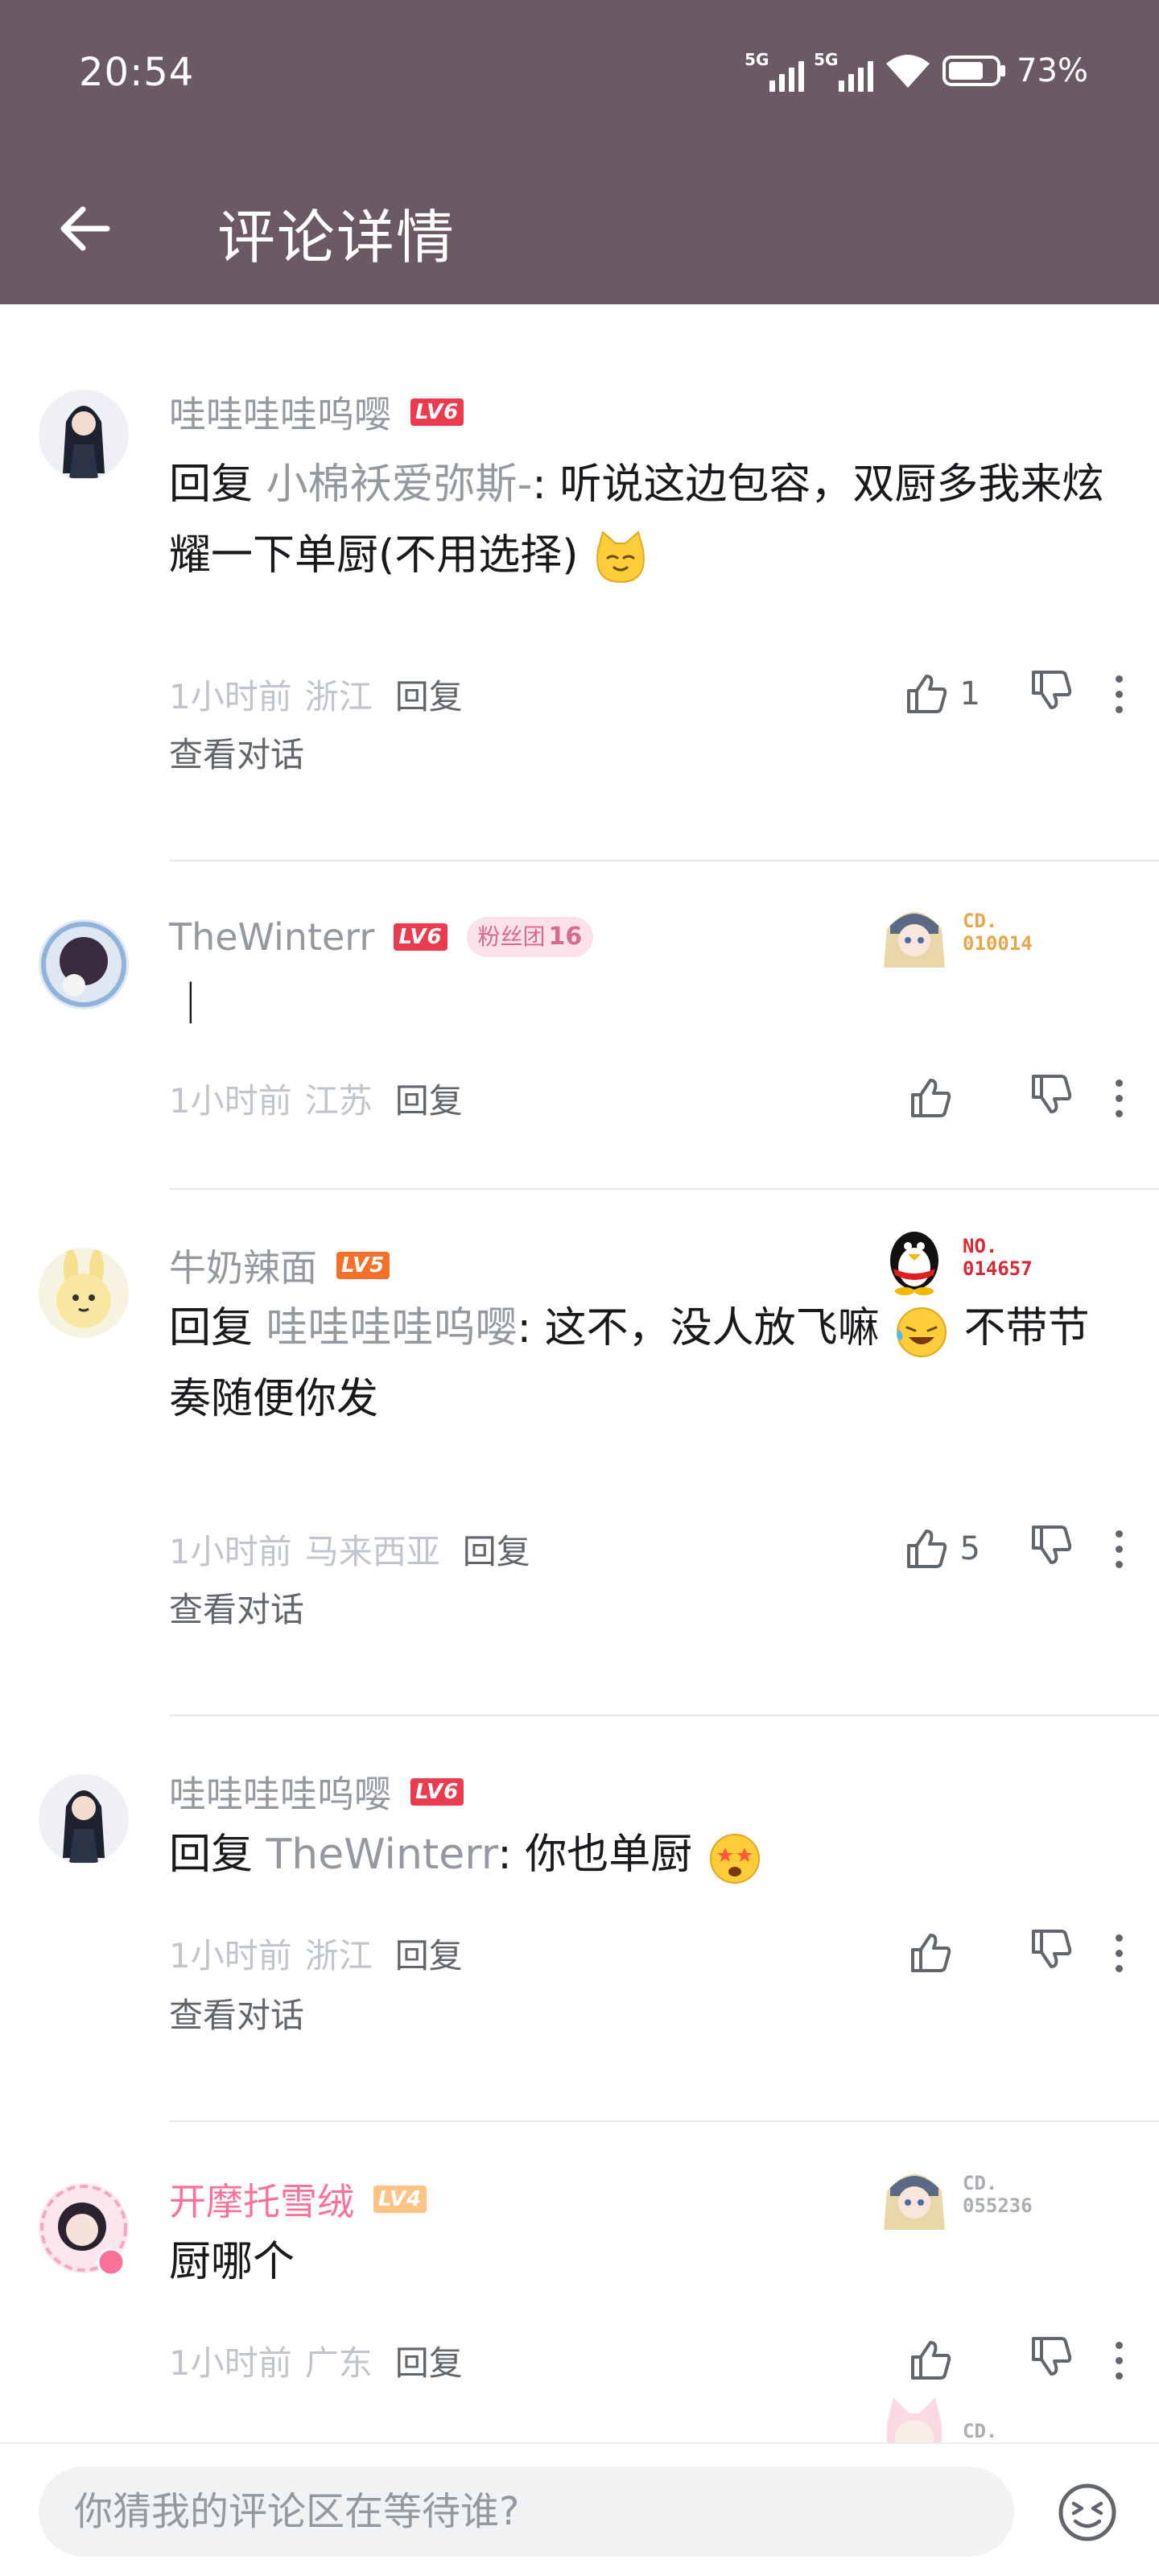 Image resolution: width=1159 pixels, height=2576 pixels. I want to click on decoration-card: NO. 014657, so click(954, 1257).